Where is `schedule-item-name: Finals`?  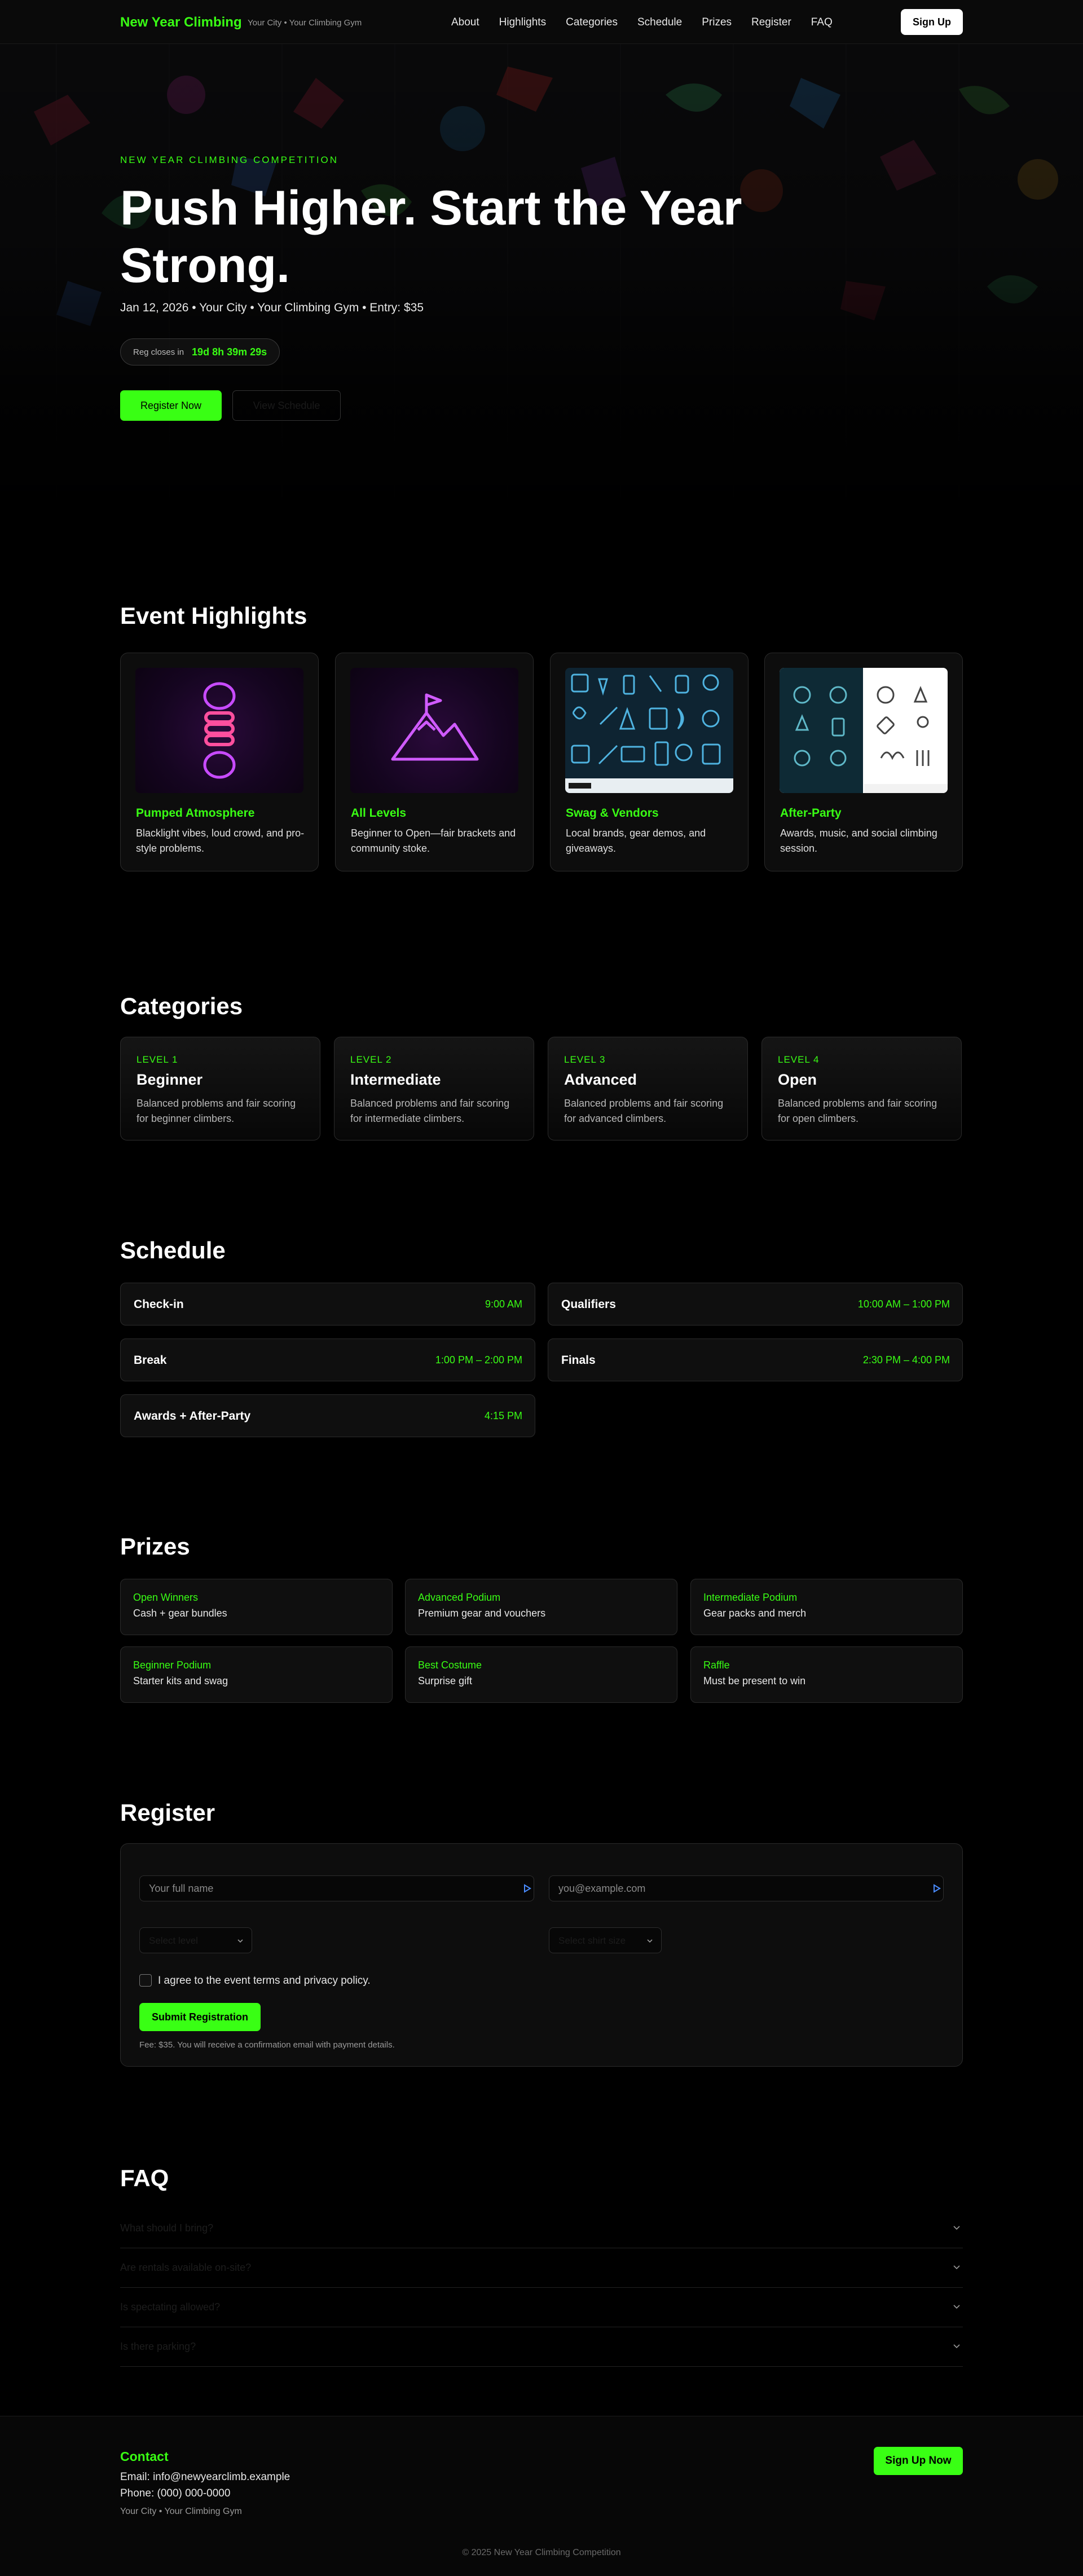 schedule-item-name: Finals is located at coordinates (578, 1360).